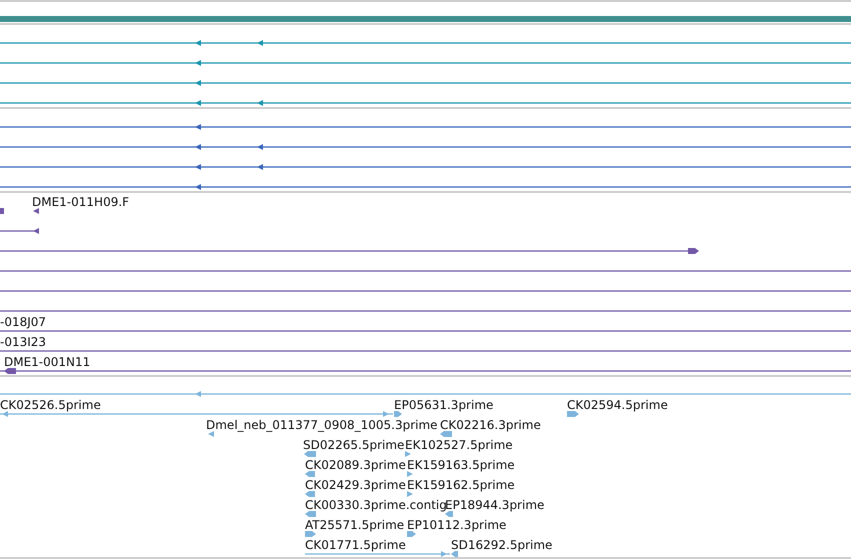 This screenshot has width=851, height=560. I want to click on feature-label: CK02429.3prime, so click(355, 485).